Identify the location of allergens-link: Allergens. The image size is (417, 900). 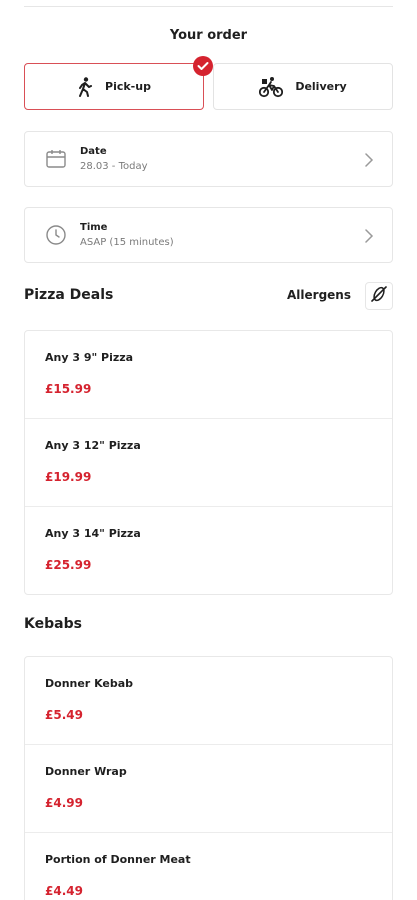
(319, 295).